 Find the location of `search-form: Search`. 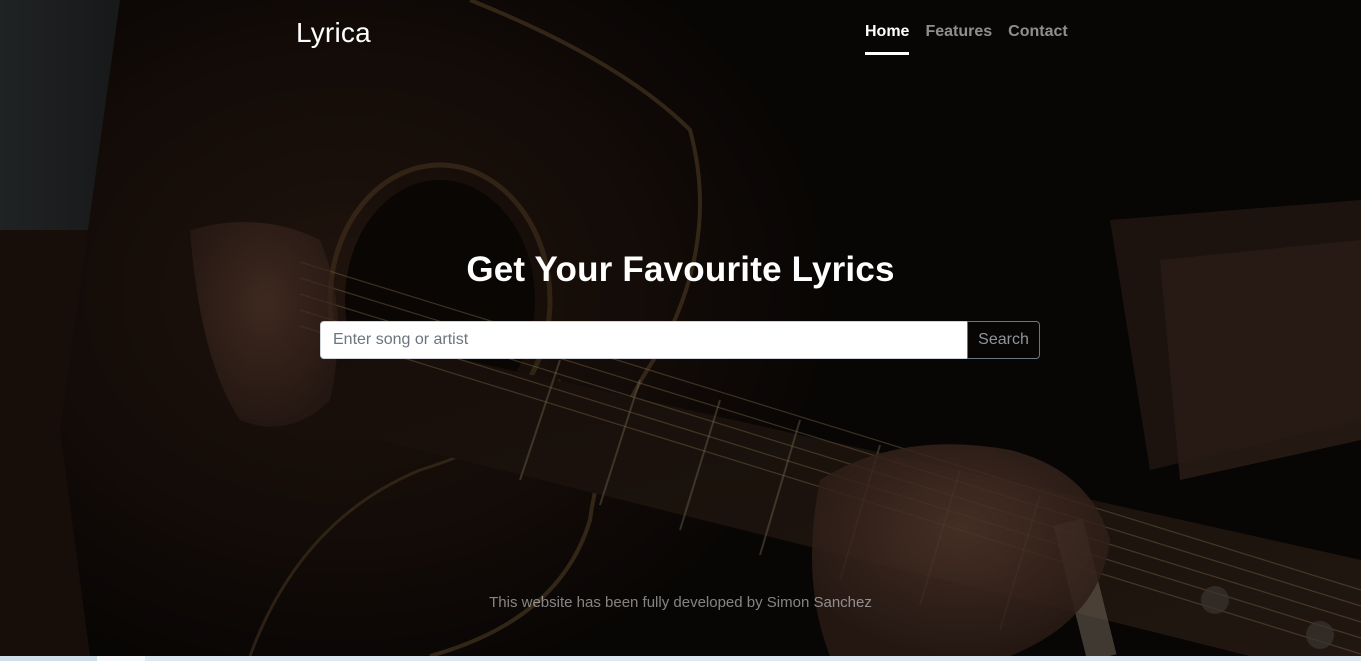

search-form: Search is located at coordinates (680, 340).